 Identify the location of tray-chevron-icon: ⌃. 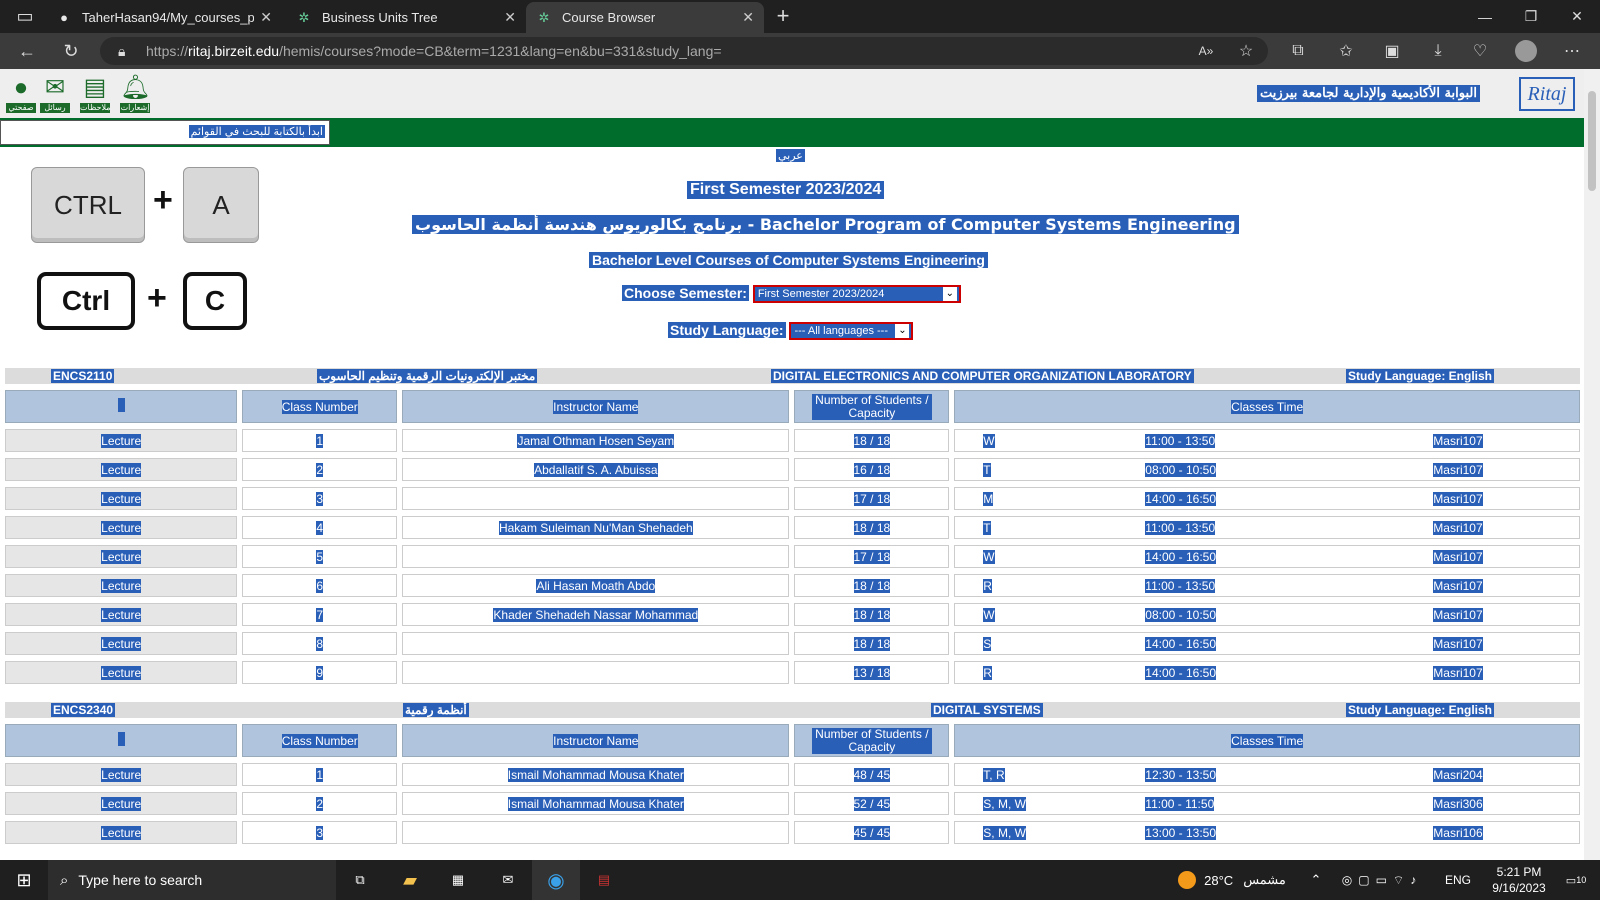
(1316, 880).